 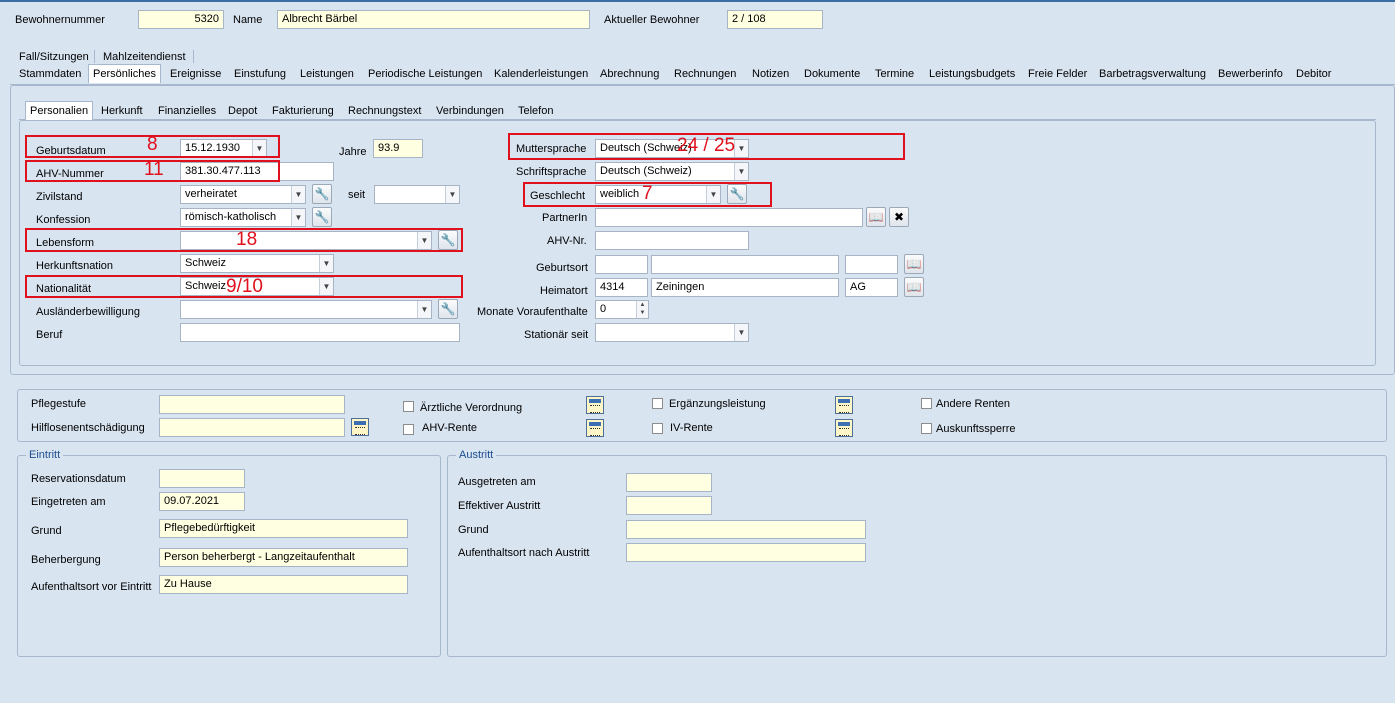 What do you see at coordinates (657, 403) in the screenshot?
I see `ergaenzungsleistung-checkbox` at bounding box center [657, 403].